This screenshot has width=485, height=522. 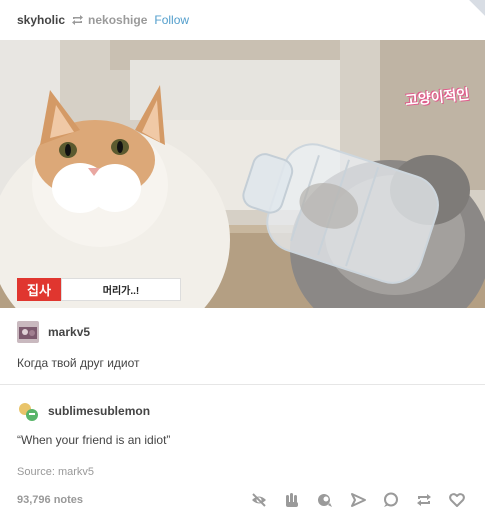 I want to click on corner-fold-icon, so click(x=477, y=8).